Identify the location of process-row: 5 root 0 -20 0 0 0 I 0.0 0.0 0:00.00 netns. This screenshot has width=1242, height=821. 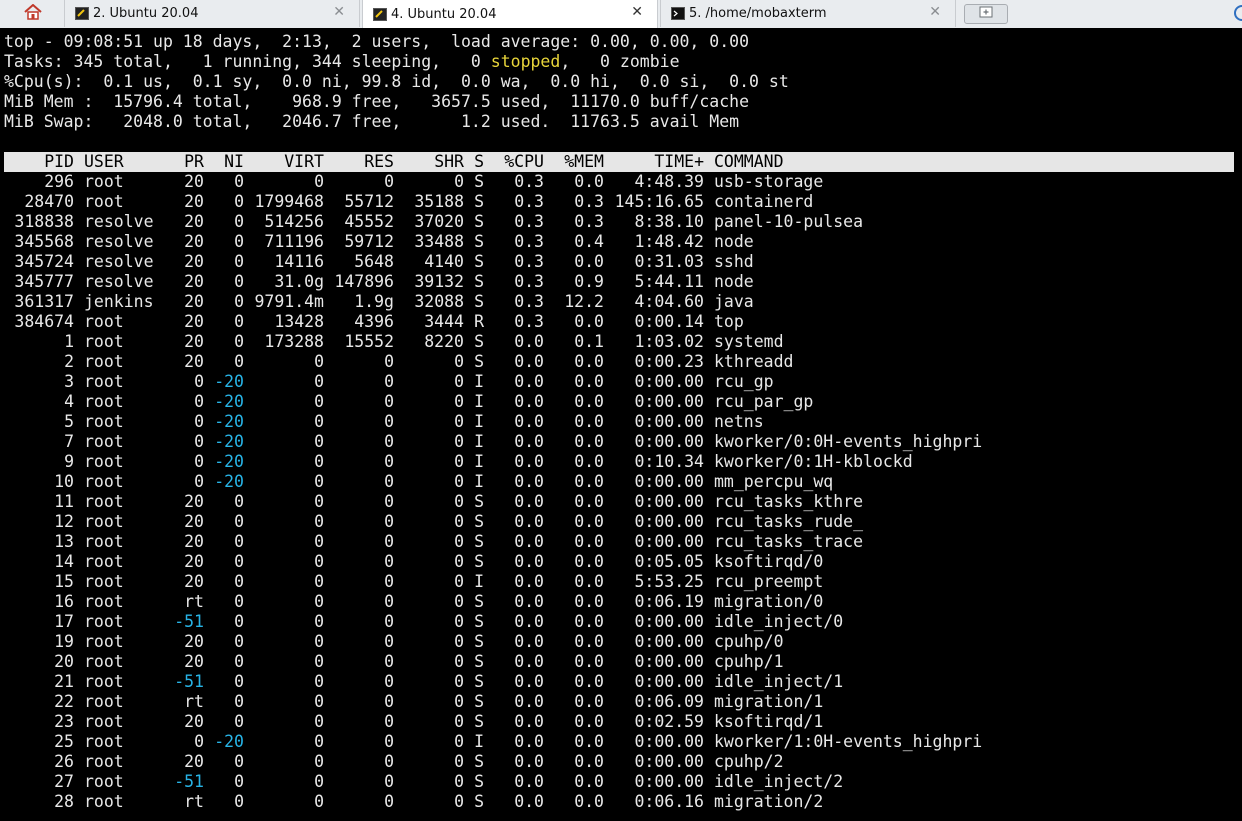
(384, 422).